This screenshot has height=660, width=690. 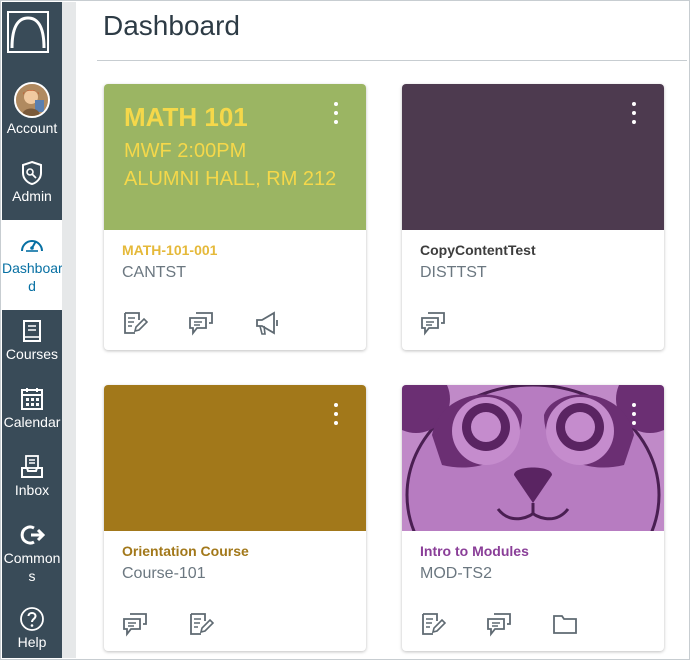 I want to click on nav-dashboard: Dashboar d, so click(x=32, y=265).